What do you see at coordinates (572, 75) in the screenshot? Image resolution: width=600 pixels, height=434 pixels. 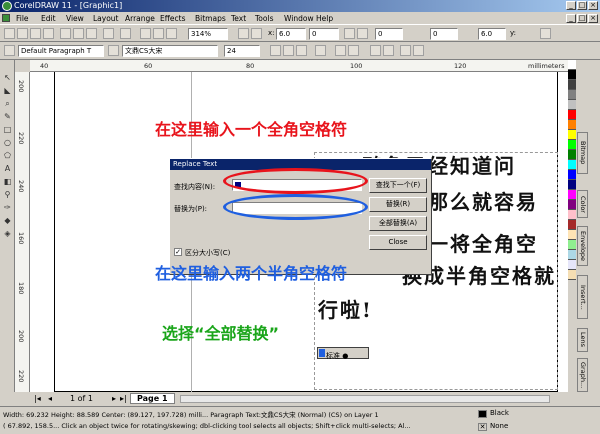 I see `swatch-black` at bounding box center [572, 75].